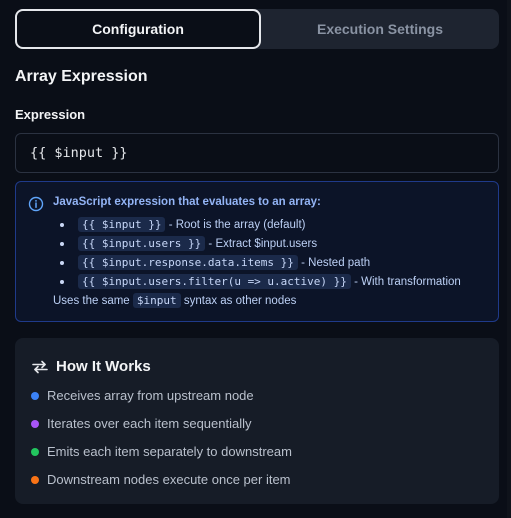 This screenshot has width=511, height=518. Describe the element at coordinates (407, 282) in the screenshot. I see `item-description: - With transformation` at that location.